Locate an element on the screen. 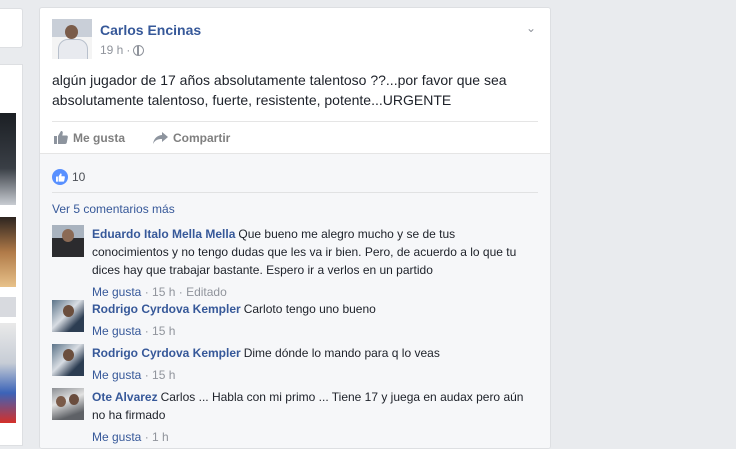 The image size is (736, 449). left-sidebar-card is located at coordinates (11, 255).